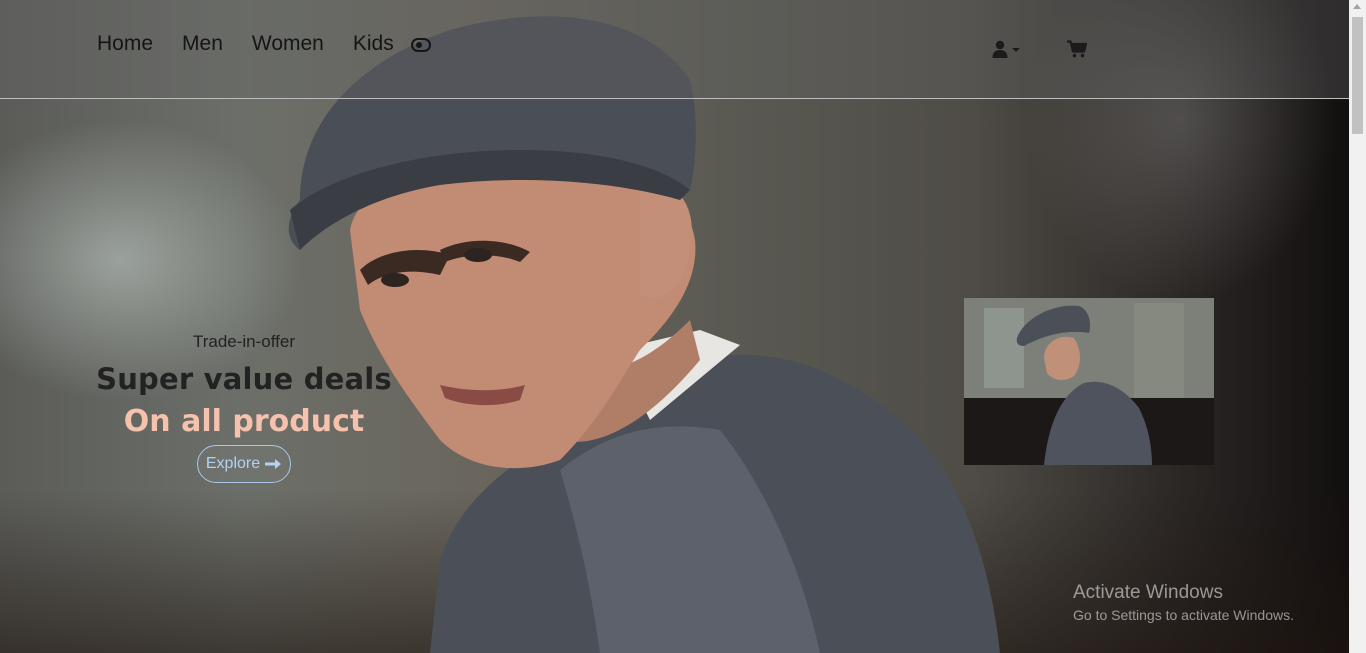 The height and width of the screenshot is (653, 1366). I want to click on hero-headline: Super value deals, so click(244, 379).